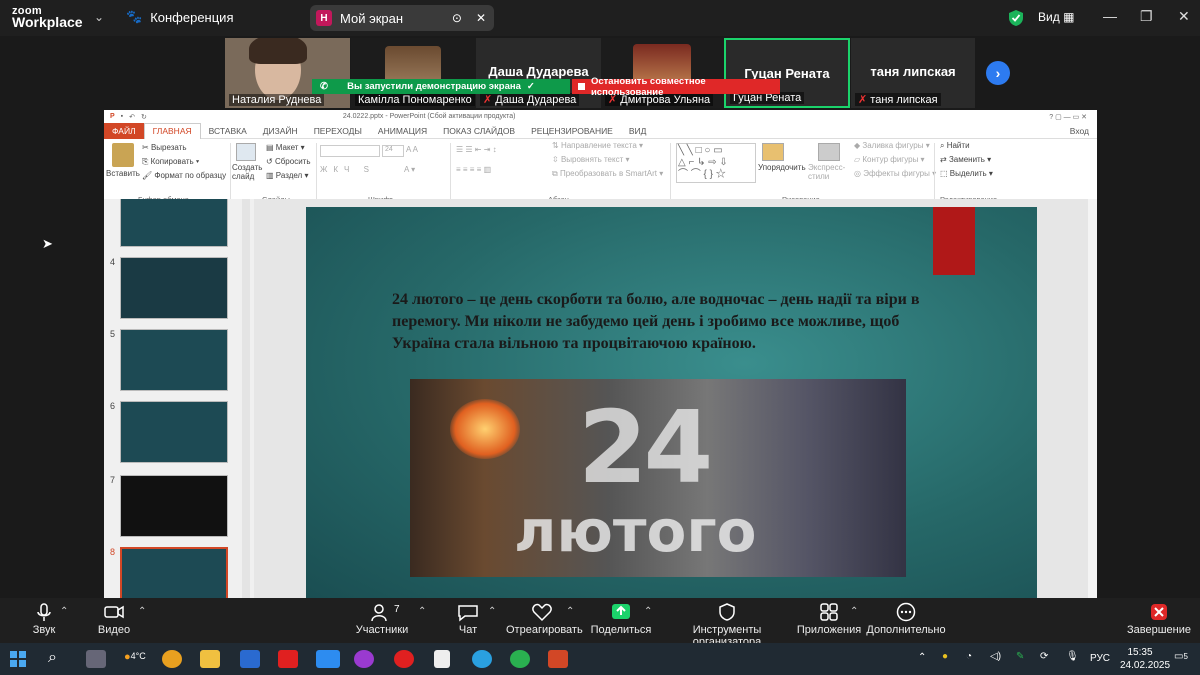 This screenshot has width=1200, height=675. I want to click on apps-options-caret: ⌃, so click(854, 611).